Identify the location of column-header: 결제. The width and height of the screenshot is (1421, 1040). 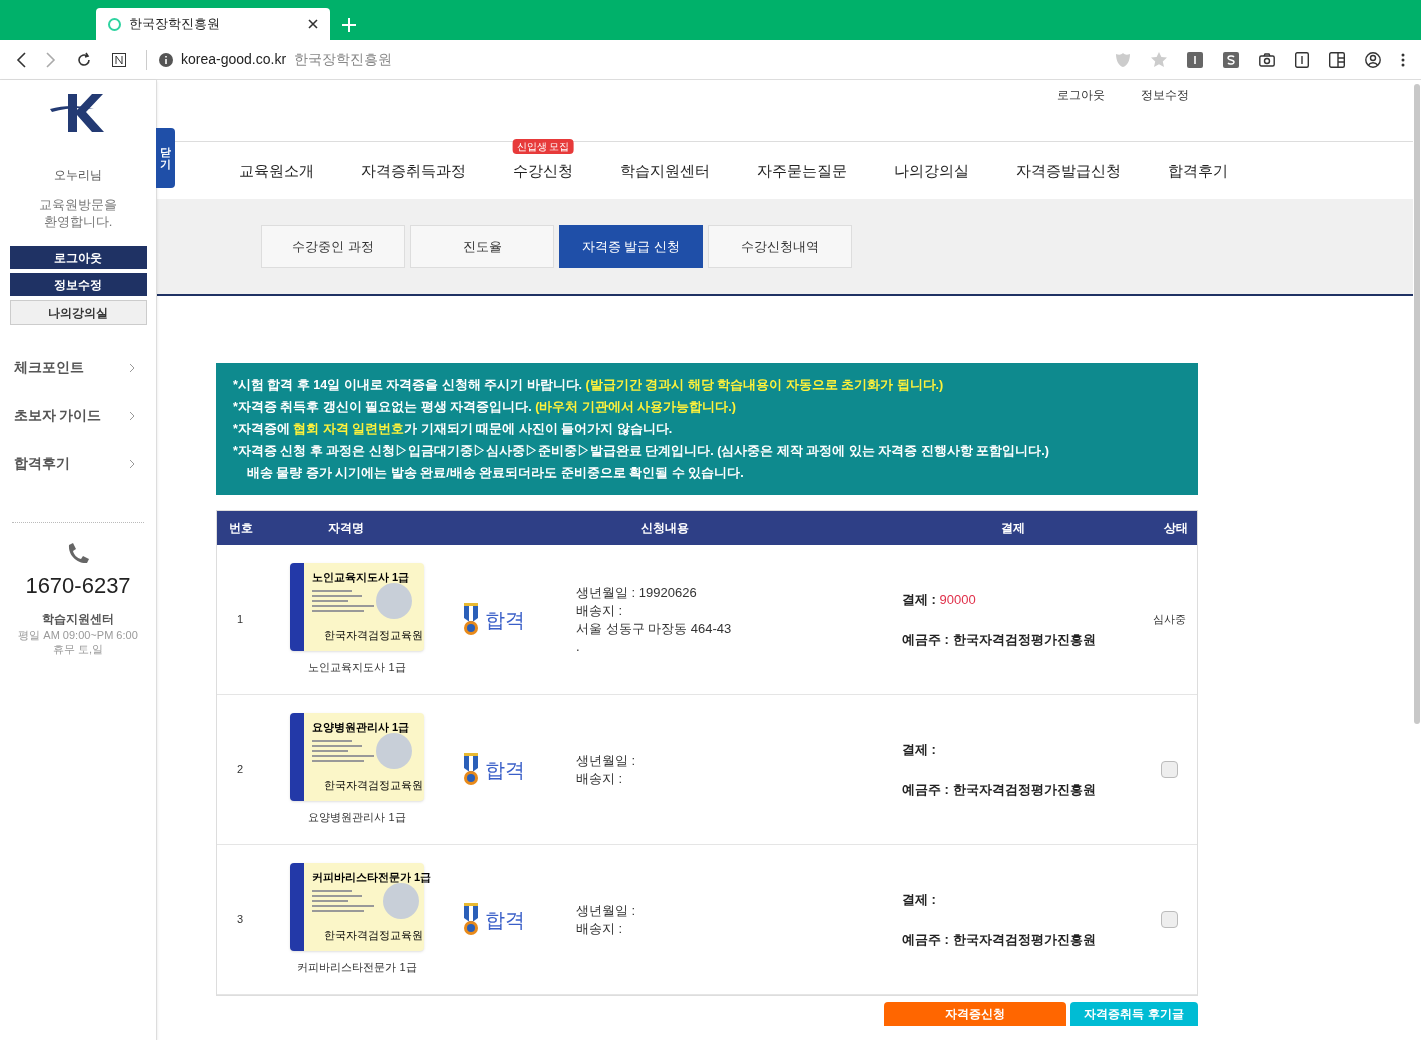
(1013, 528).